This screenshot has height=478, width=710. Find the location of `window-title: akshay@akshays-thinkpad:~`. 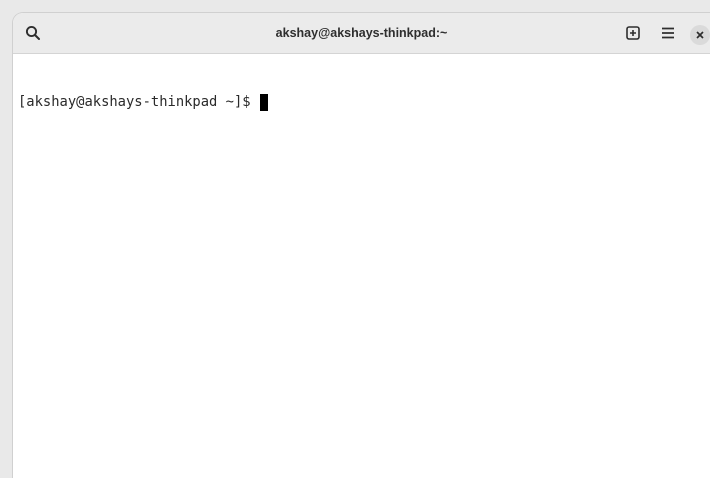

window-title: akshay@akshays-thinkpad:~ is located at coordinates (361, 33).